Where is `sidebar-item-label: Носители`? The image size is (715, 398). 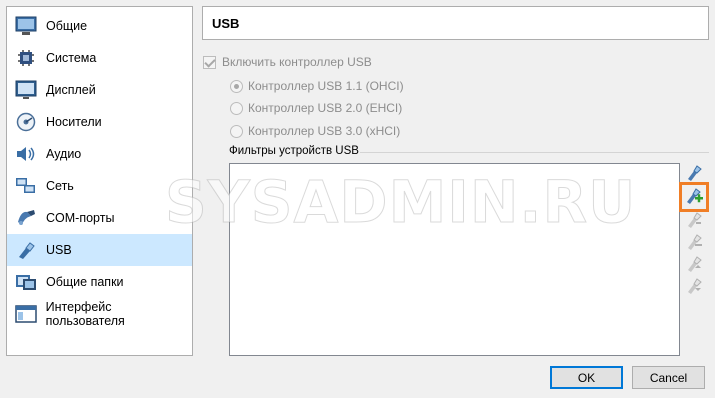 sidebar-item-label: Носители is located at coordinates (74, 122).